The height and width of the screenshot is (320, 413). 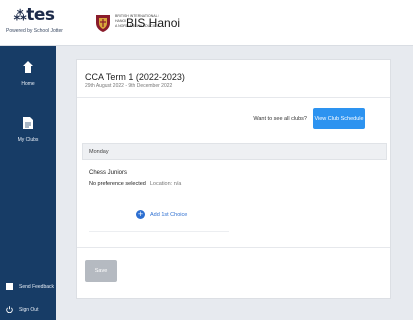 I want to click on club-name: Chess Juniors, so click(x=108, y=173).